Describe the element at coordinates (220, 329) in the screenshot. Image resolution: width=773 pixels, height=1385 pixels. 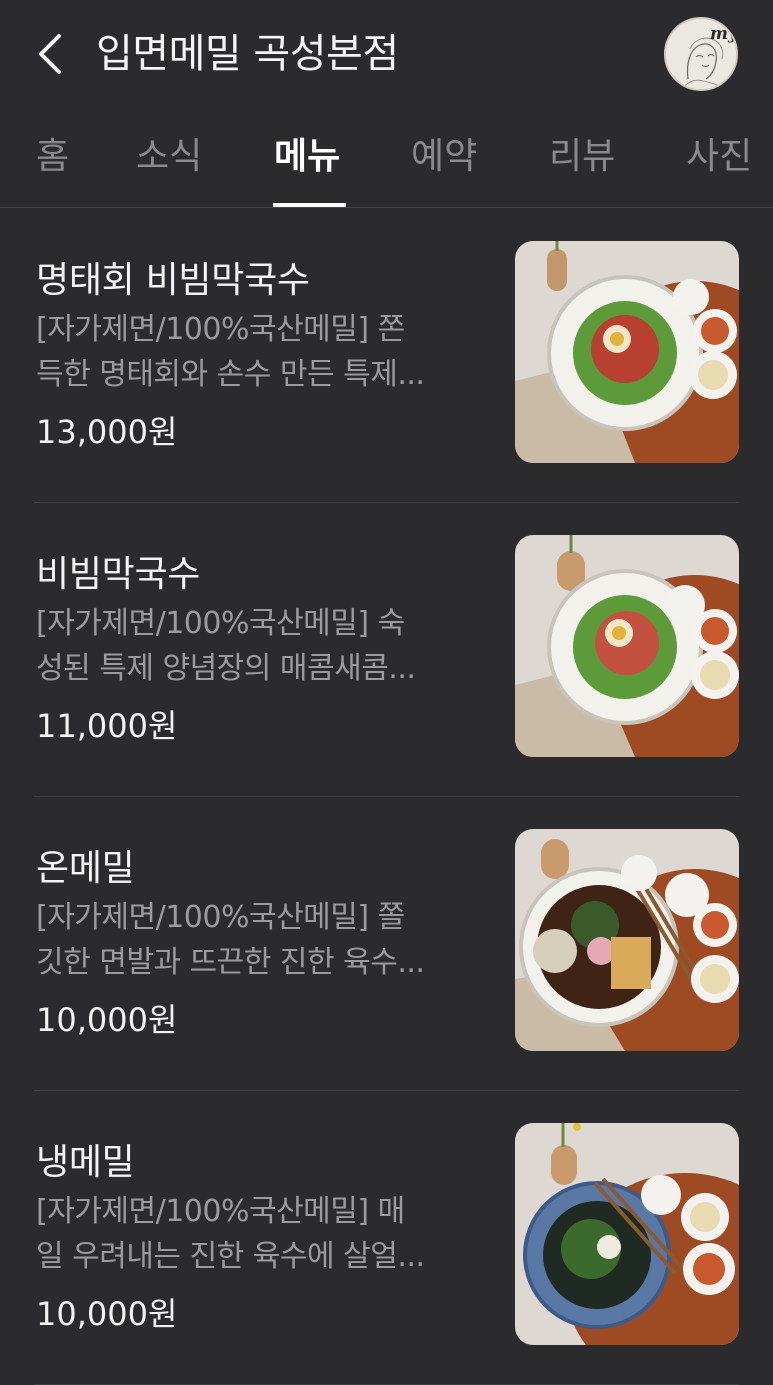
I see `menu-item-description-line: [자가제면/100%국산메밀] 쫀` at that location.